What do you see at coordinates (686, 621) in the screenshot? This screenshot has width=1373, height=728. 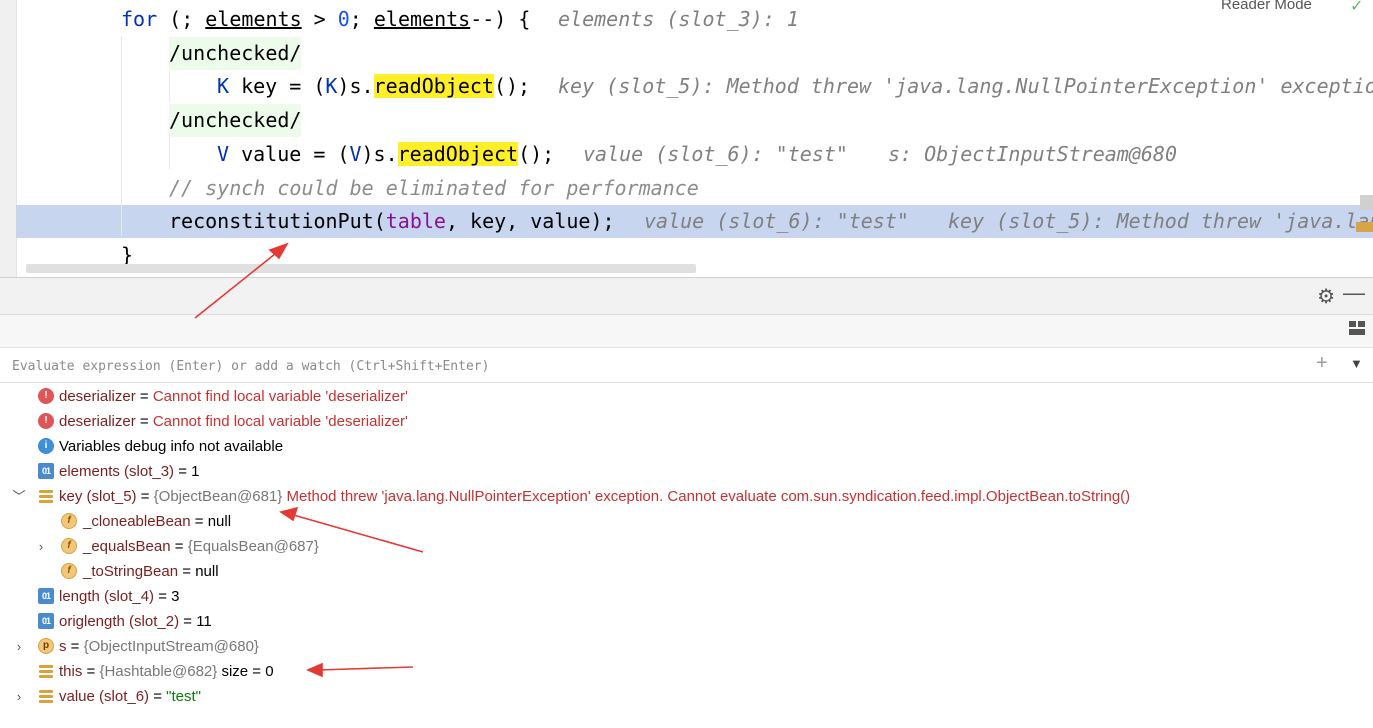 I see `variable-row: 01 origlength (slot_2) = 11` at bounding box center [686, 621].